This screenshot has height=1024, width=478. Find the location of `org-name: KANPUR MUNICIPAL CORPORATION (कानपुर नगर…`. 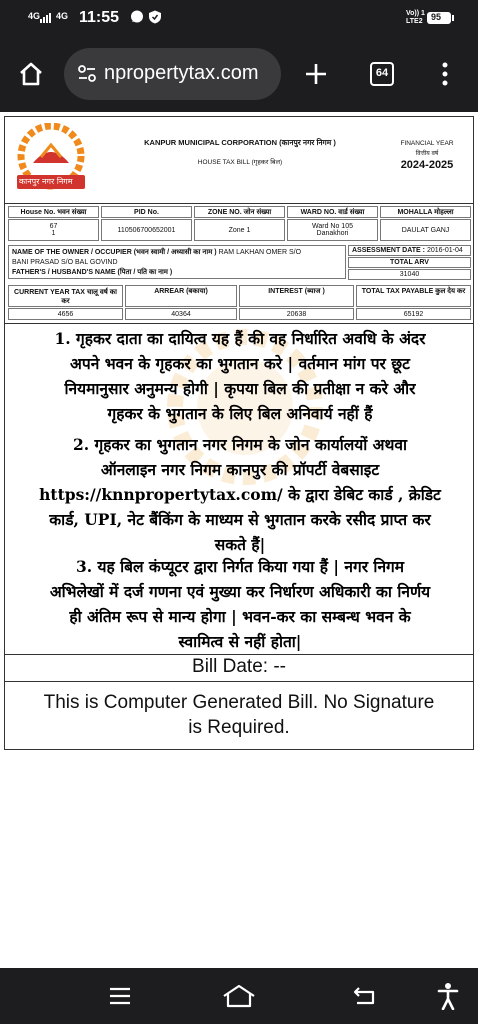

org-name: KANPUR MUNICIPAL CORPORATION (कानपुर नगर… is located at coordinates (240, 142).